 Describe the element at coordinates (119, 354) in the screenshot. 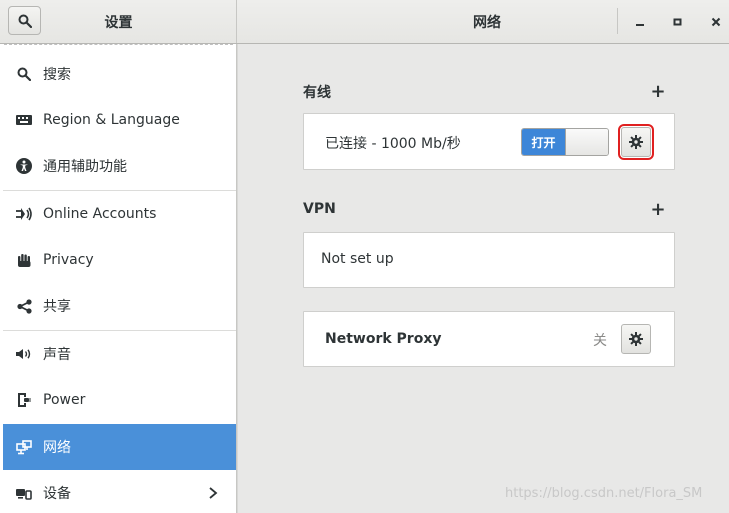

I see `sidebar-item-sound: 声音` at that location.